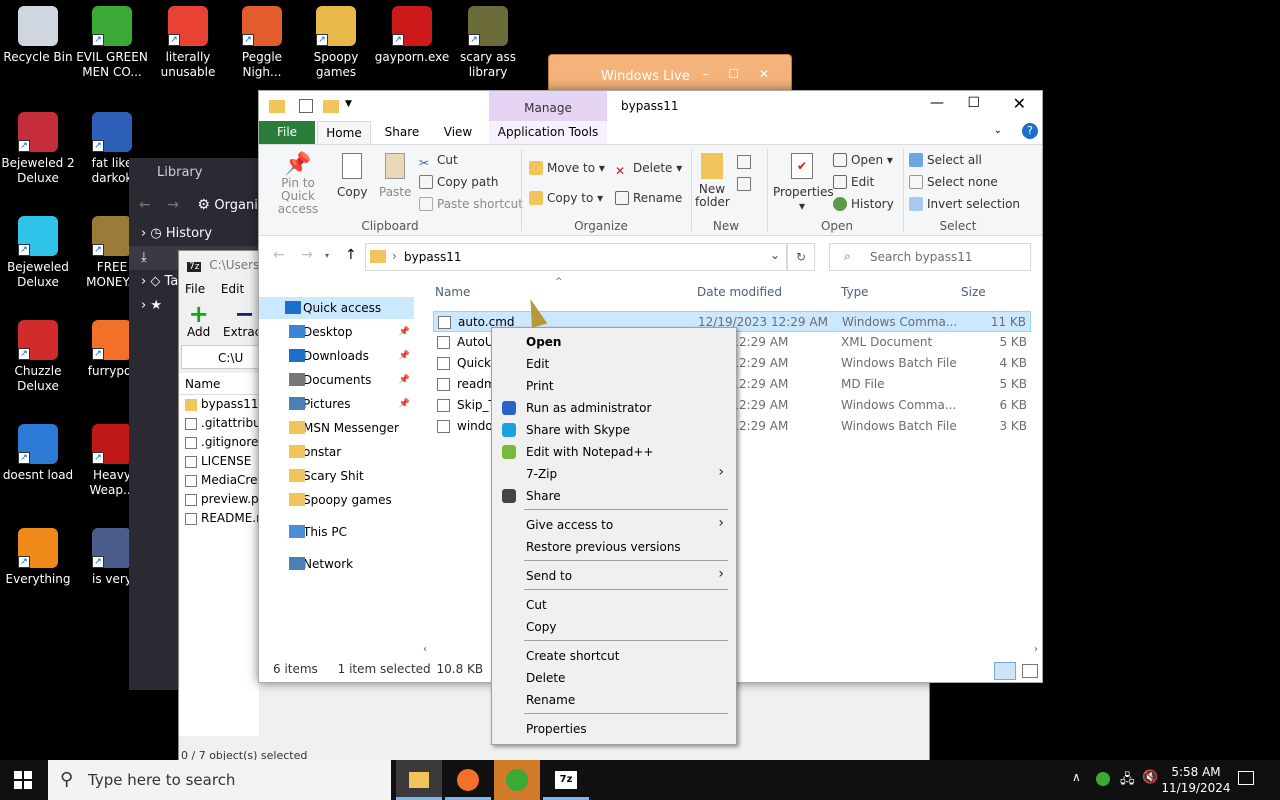 This screenshot has height=800, width=1280. I want to click on new-item-icon, so click(744, 162).